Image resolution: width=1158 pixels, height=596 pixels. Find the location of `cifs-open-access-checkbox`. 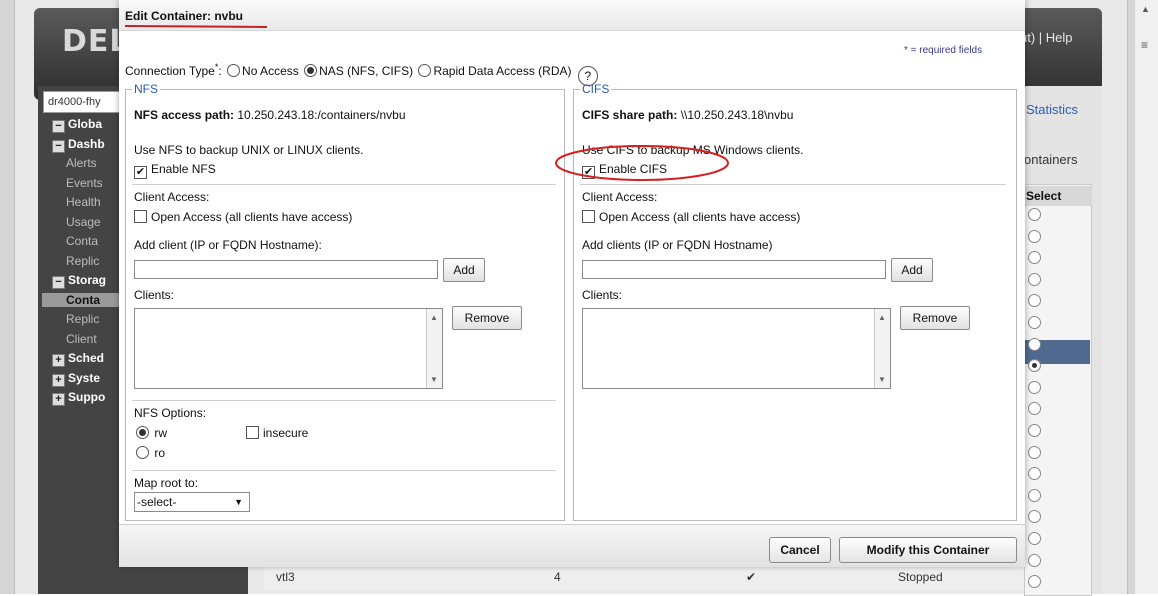

cifs-open-access-checkbox is located at coordinates (588, 216).